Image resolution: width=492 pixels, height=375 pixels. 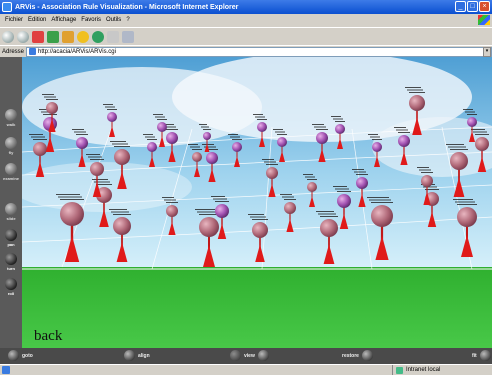 I want to click on examine-label: examine, so click(x=11, y=178).